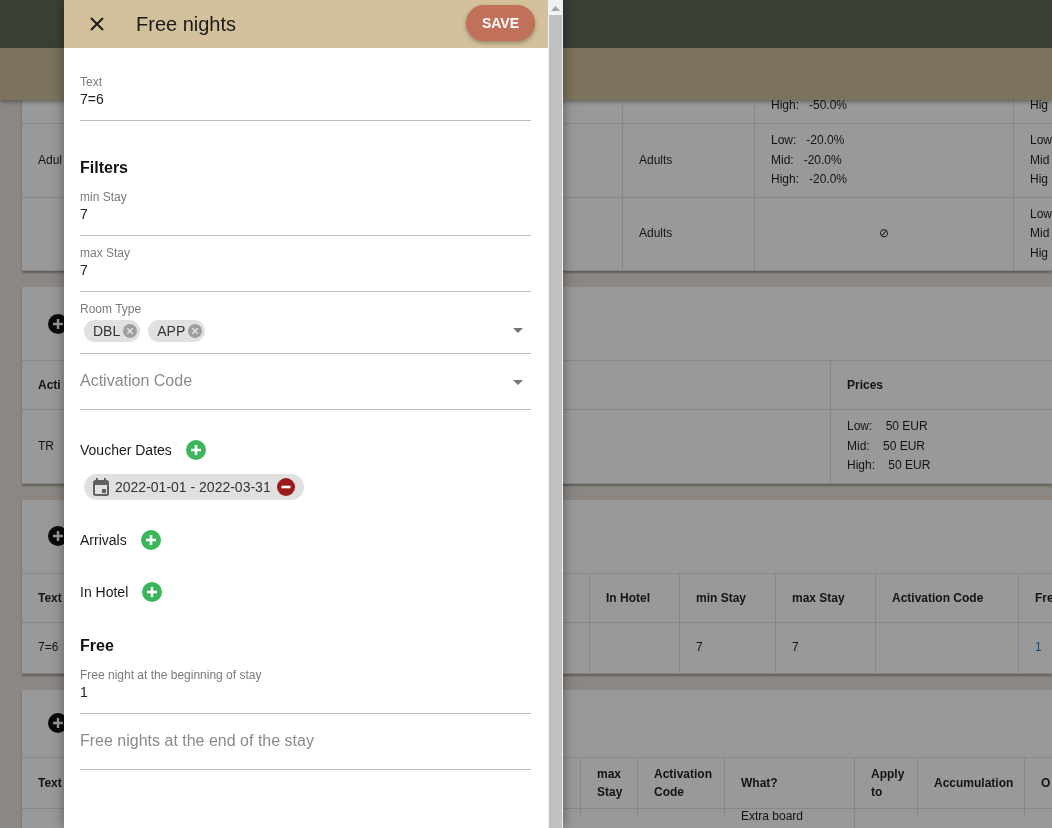  Describe the element at coordinates (305, 382) in the screenshot. I see `select-field: Activation Code` at that location.